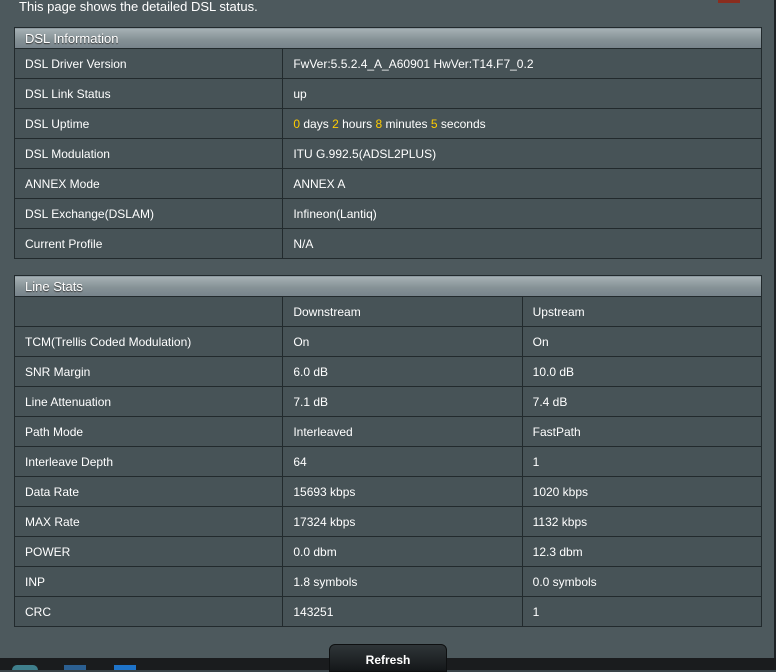 The height and width of the screenshot is (672, 776). I want to click on start-orb-icon, so click(25, 667).